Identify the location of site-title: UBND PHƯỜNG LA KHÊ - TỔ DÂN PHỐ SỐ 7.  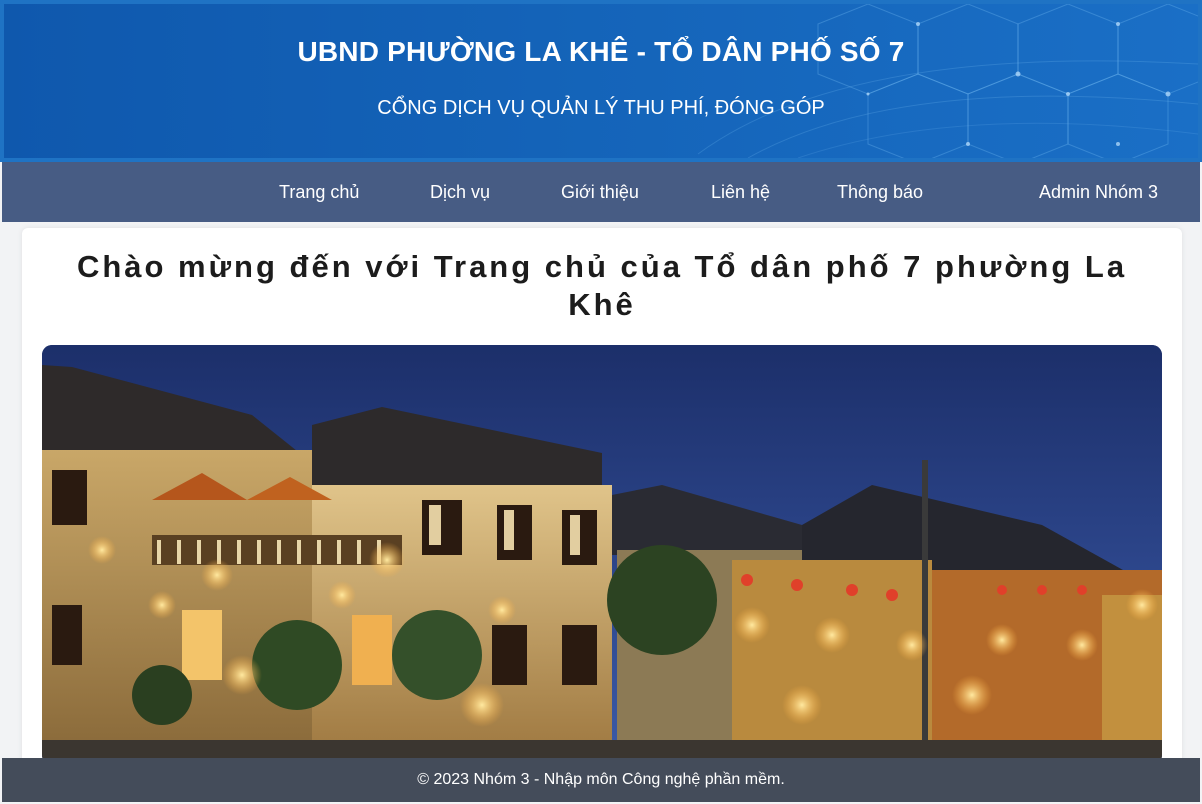
(601, 51).